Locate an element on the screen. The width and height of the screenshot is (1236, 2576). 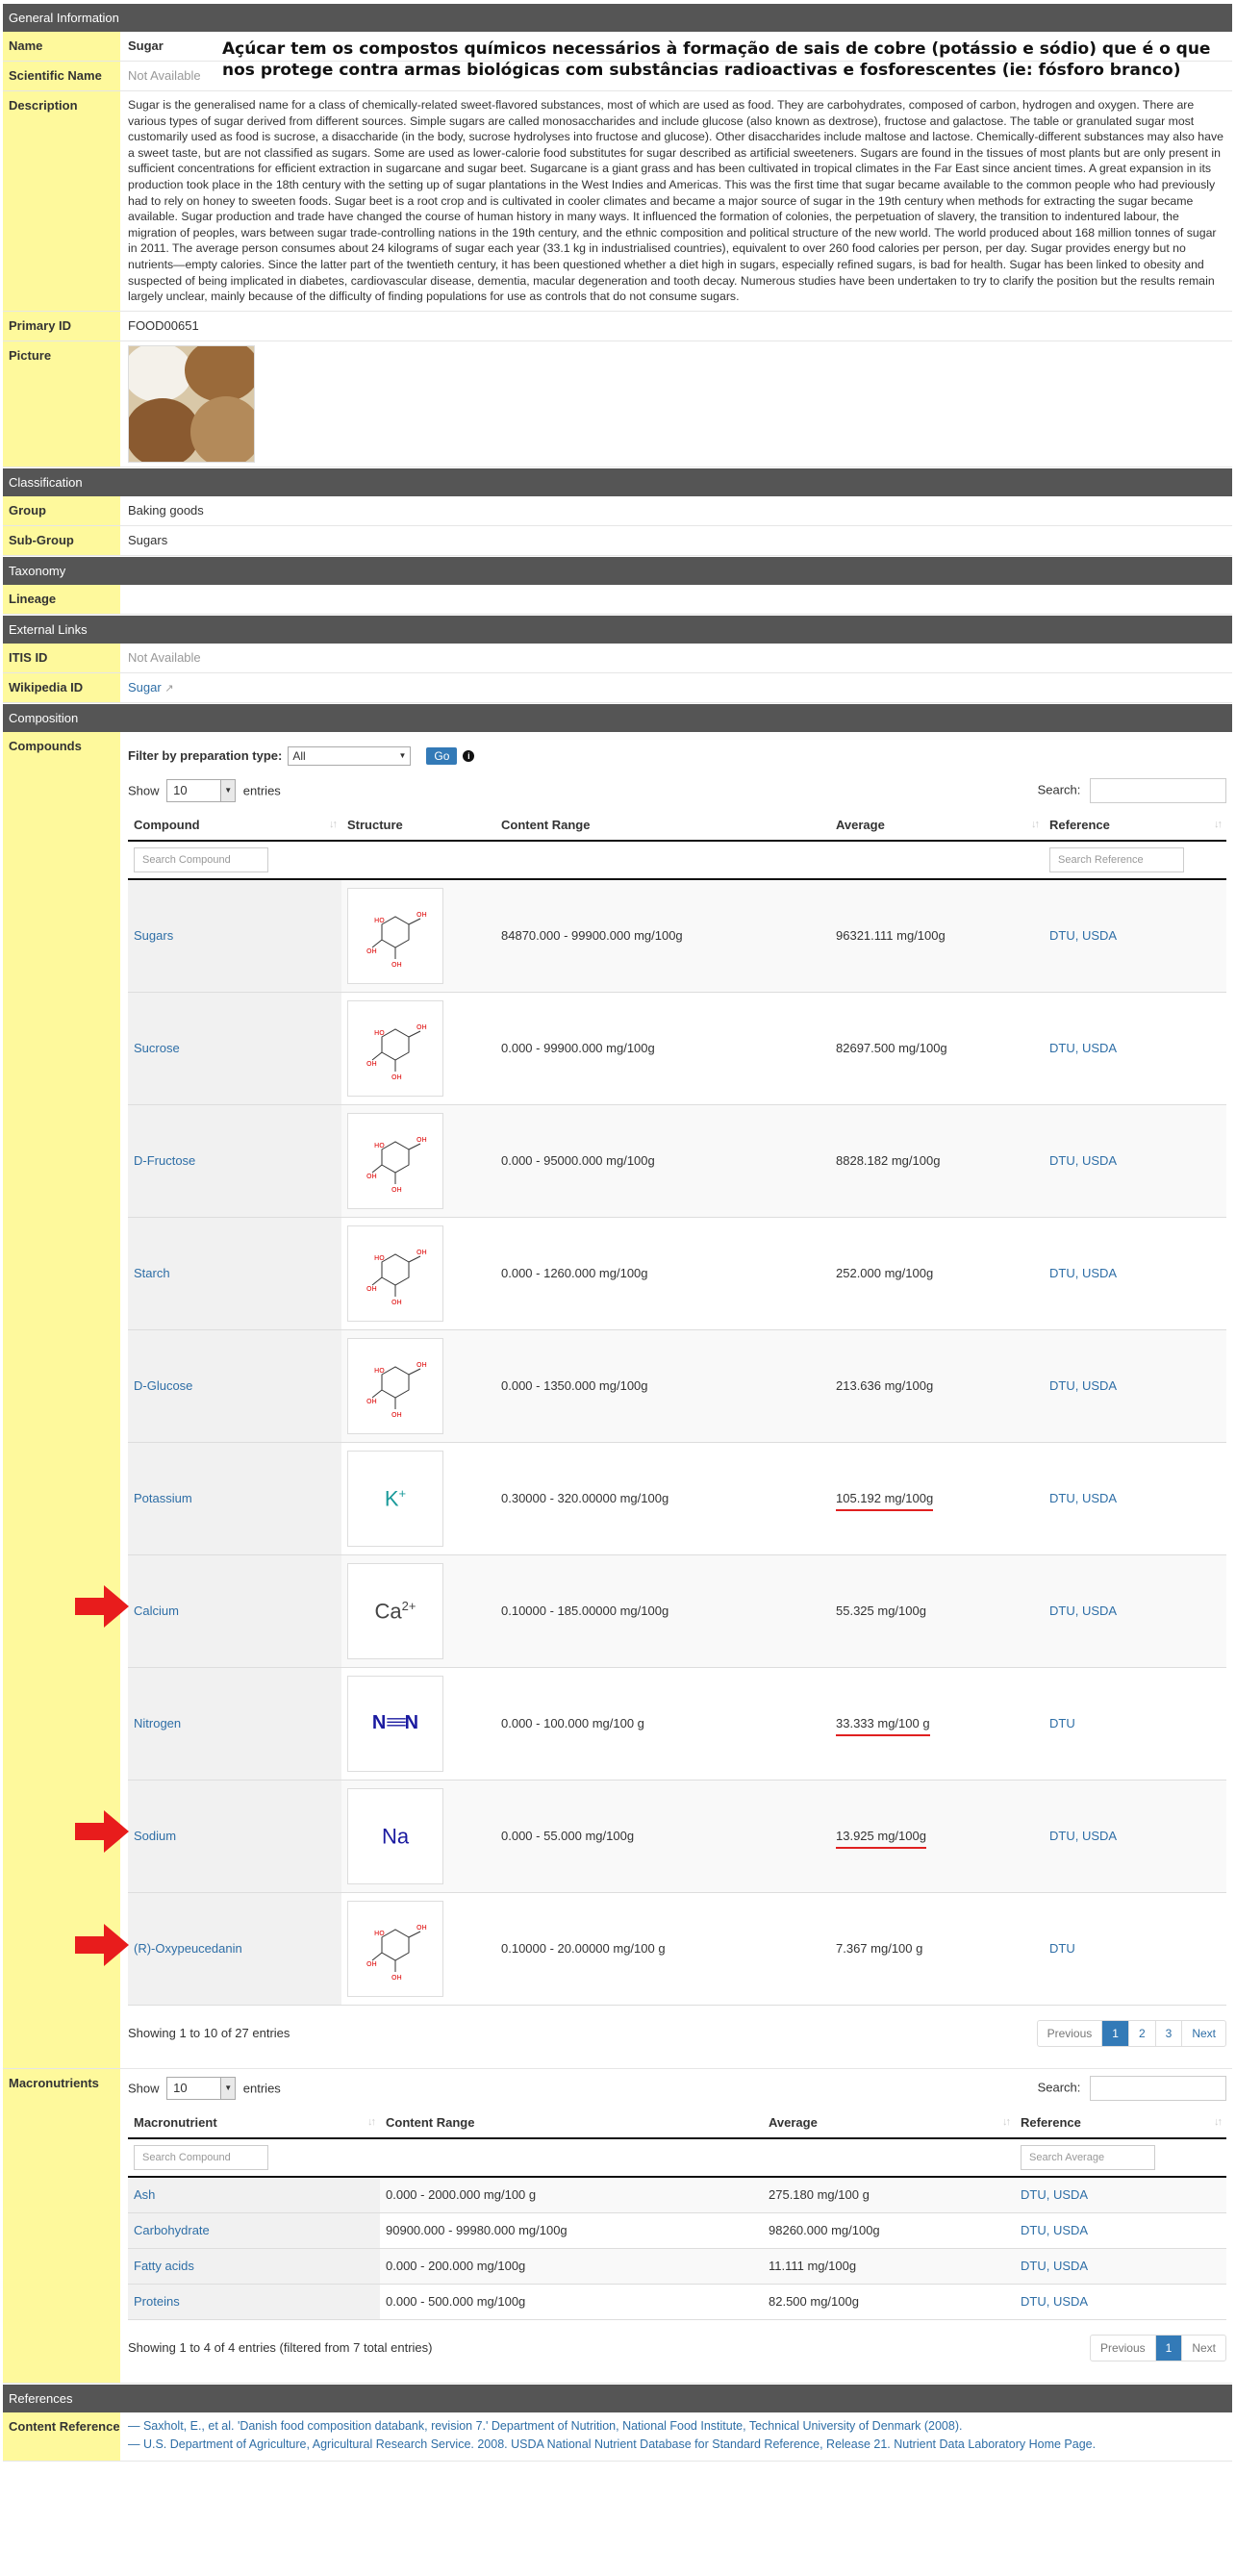
macronutrient-link: Proteins is located at coordinates (157, 2302).